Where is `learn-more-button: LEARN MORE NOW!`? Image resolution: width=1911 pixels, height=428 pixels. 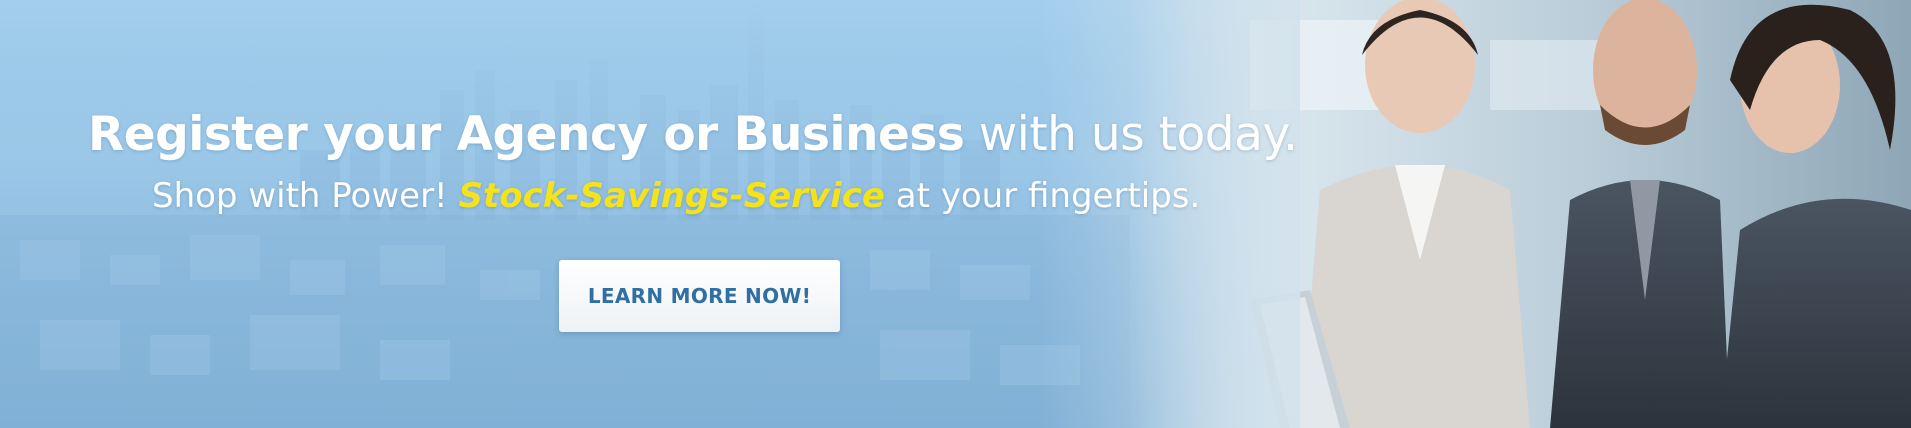 learn-more-button: LEARN MORE NOW! is located at coordinates (699, 296).